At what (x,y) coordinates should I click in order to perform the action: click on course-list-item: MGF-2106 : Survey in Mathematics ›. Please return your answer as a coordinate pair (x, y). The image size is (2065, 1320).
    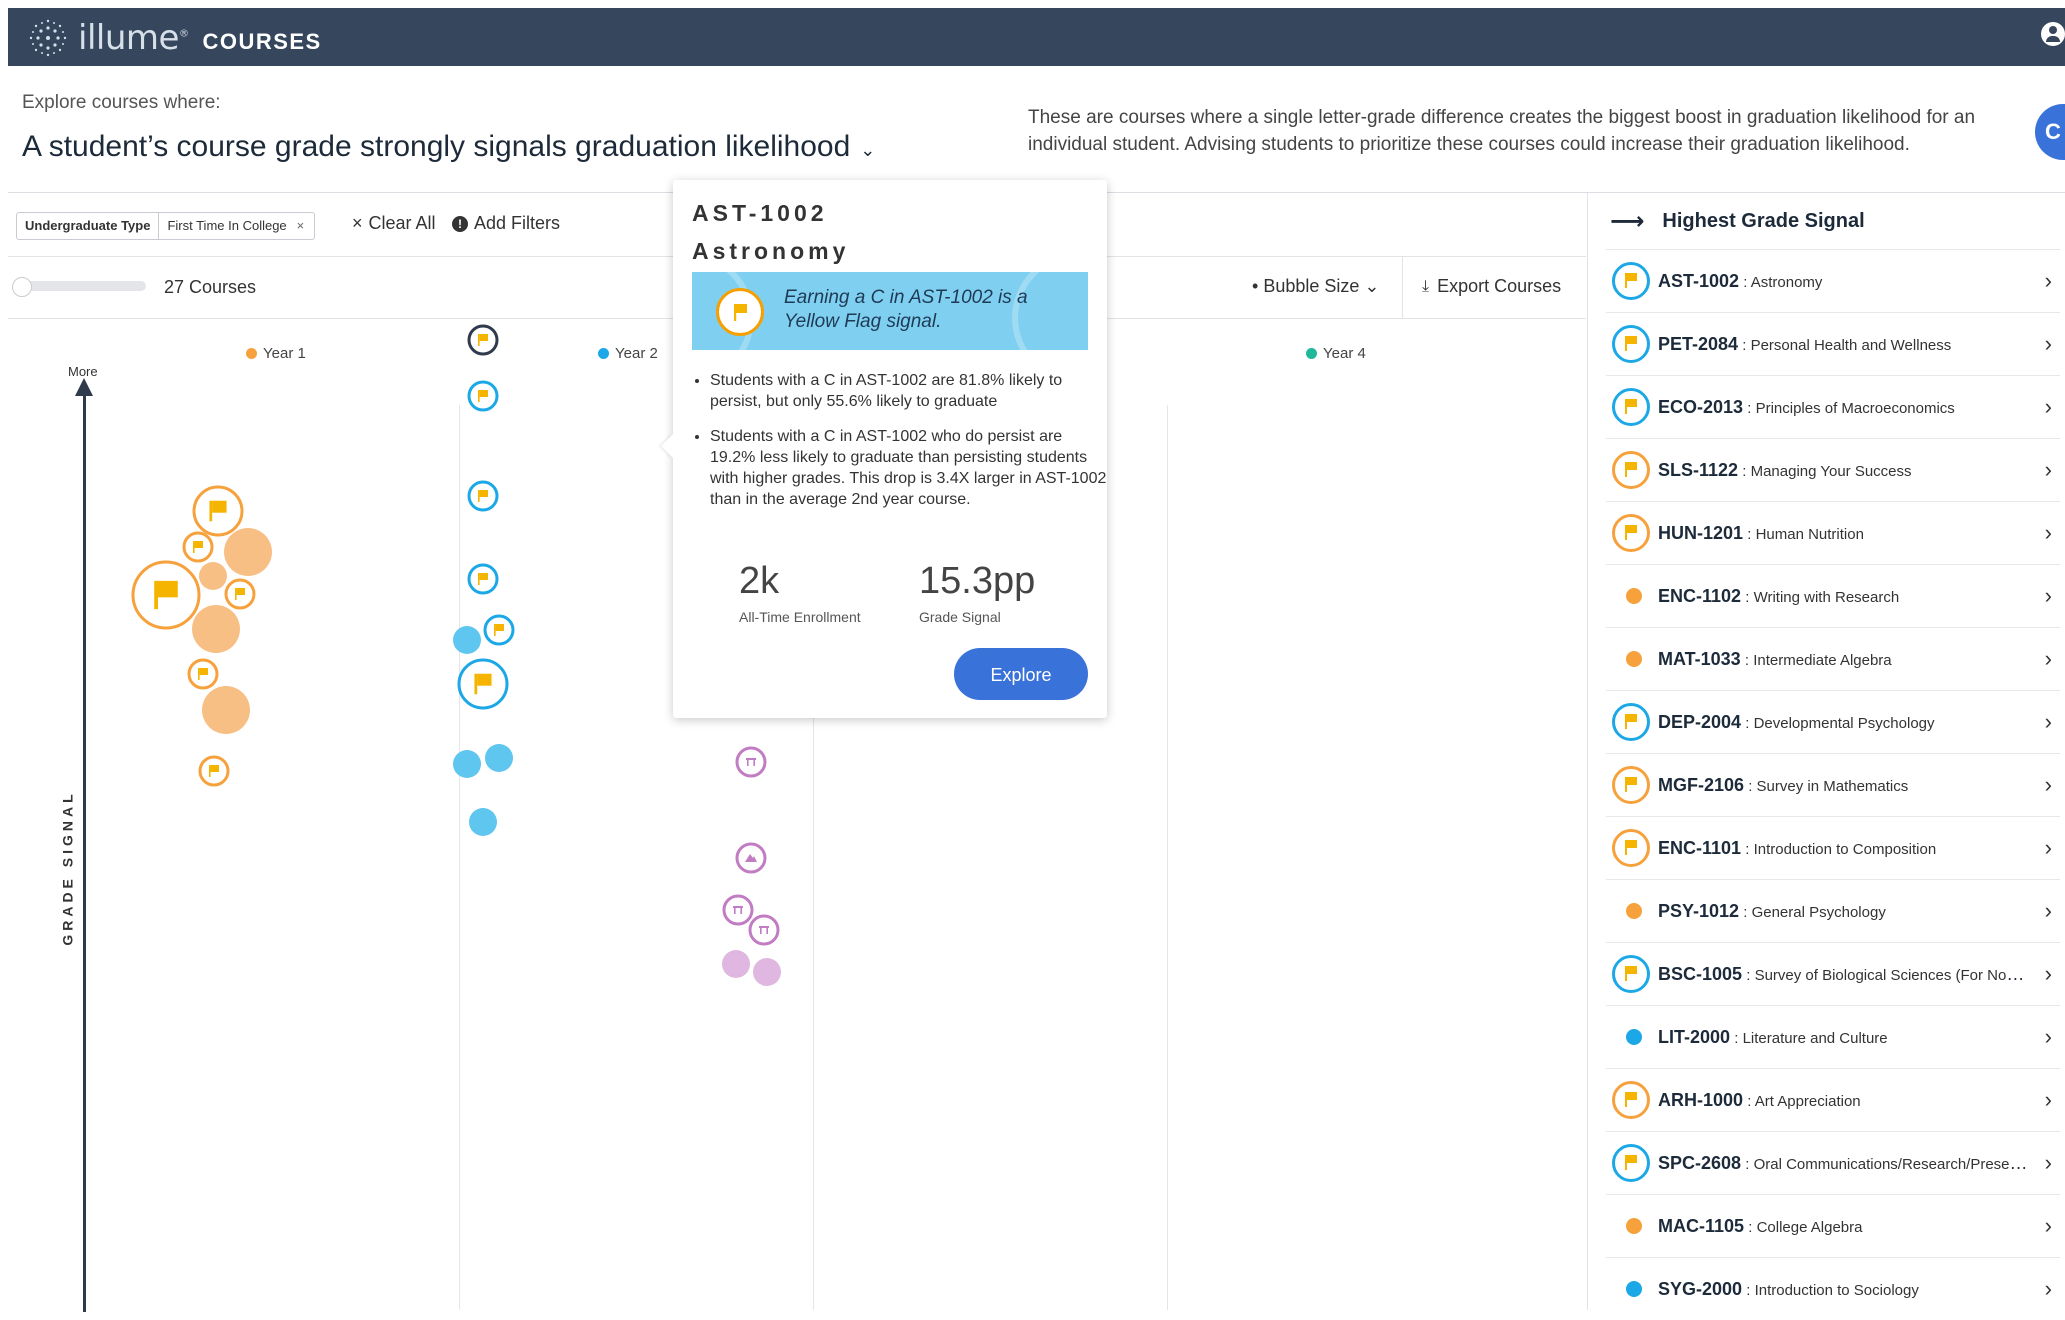
    Looking at the image, I should click on (1833, 784).